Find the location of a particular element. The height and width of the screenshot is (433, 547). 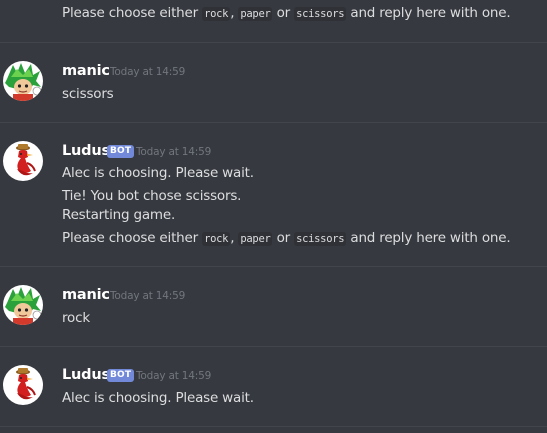

message-text: scissors is located at coordinates (88, 94).